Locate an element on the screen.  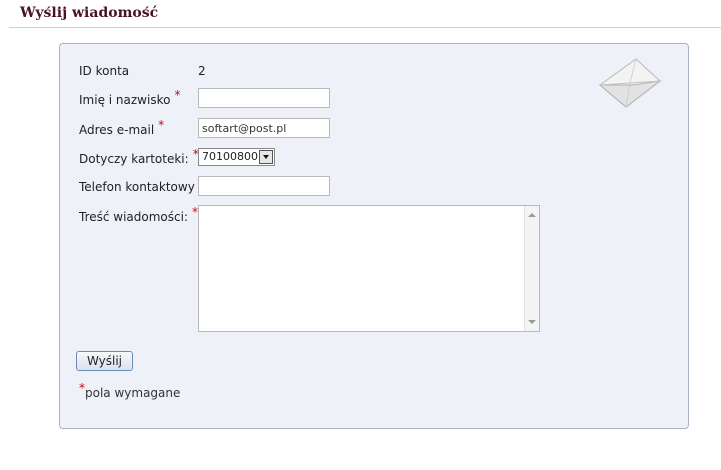
phone-label-text: Telefon kontaktowy is located at coordinates (137, 187).